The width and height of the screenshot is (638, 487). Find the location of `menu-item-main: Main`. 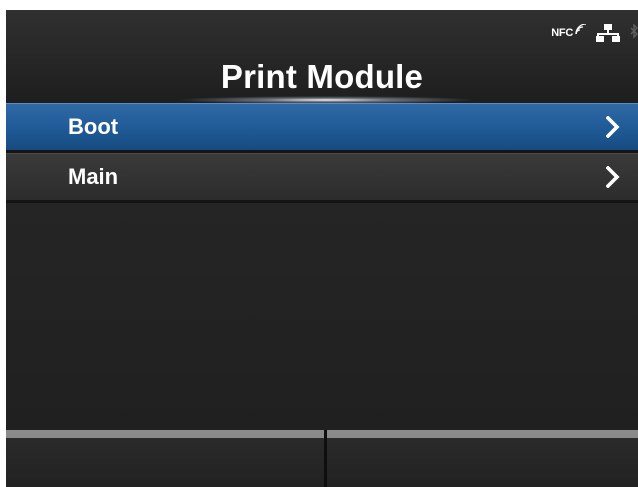

menu-item-main: Main is located at coordinates (322, 178).